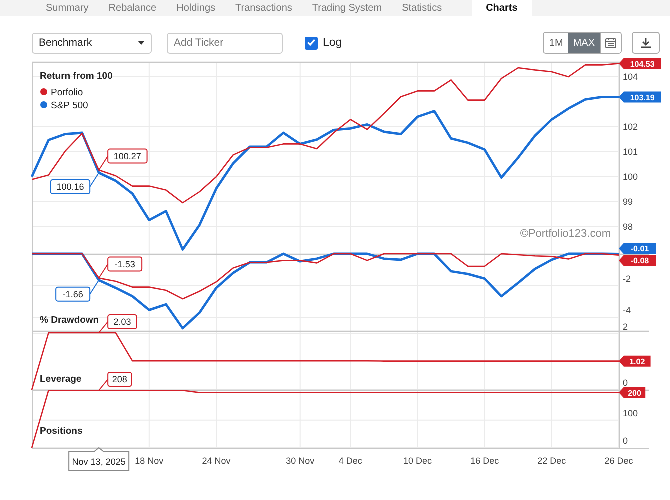 The image size is (670, 500). What do you see at coordinates (225, 43) in the screenshot?
I see `ticker-input-field: Add Ticker` at bounding box center [225, 43].